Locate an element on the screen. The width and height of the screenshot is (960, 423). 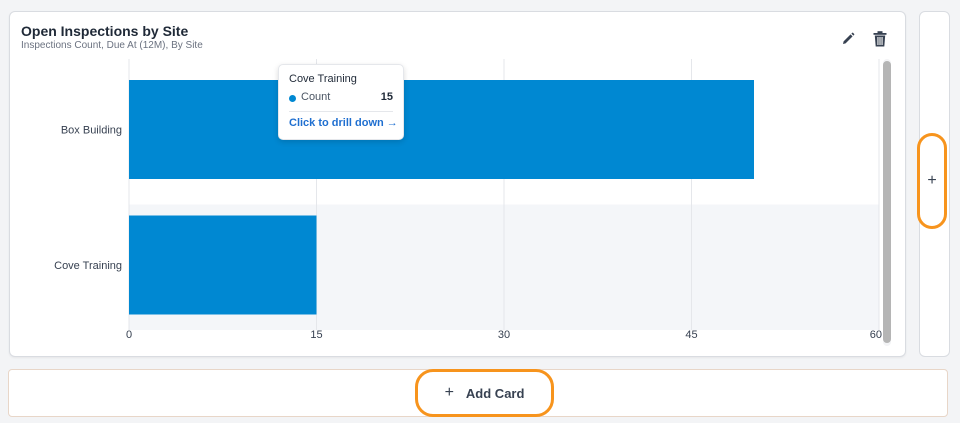
drill-down-link: Click to drill down → is located at coordinates (343, 123).